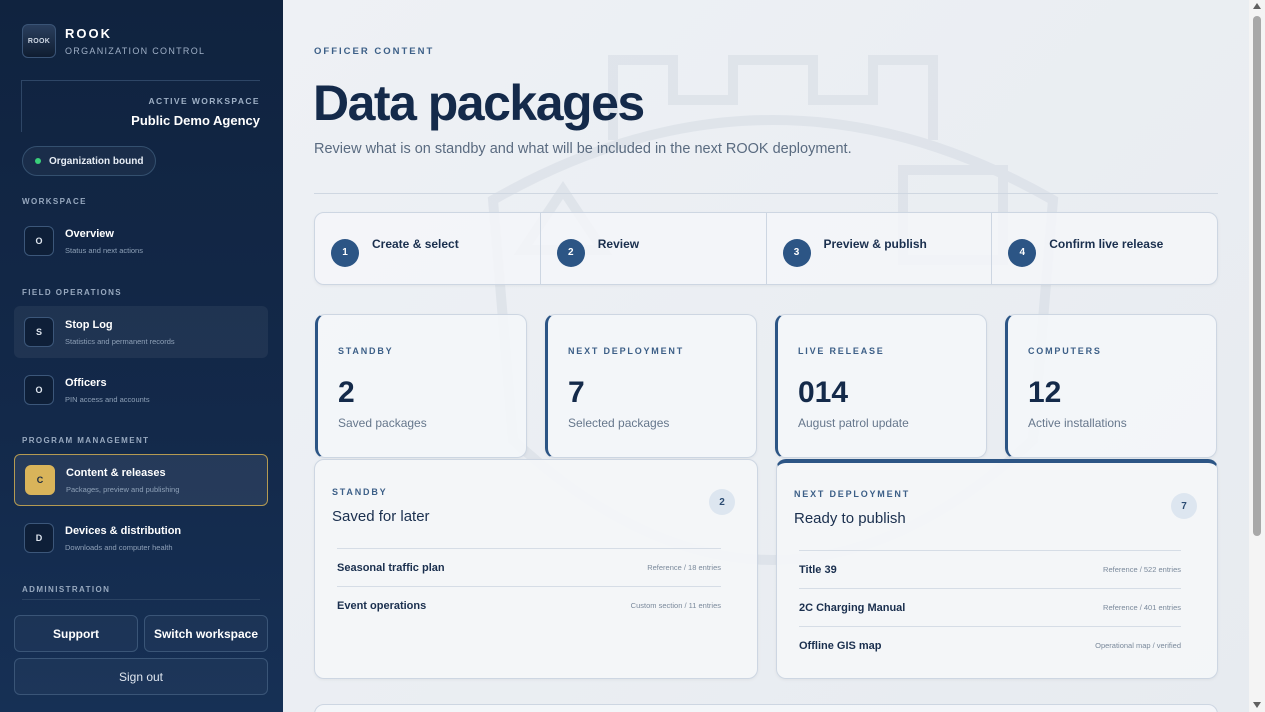  What do you see at coordinates (120, 341) in the screenshot?
I see `nav-desc: Statistics and permanent records` at bounding box center [120, 341].